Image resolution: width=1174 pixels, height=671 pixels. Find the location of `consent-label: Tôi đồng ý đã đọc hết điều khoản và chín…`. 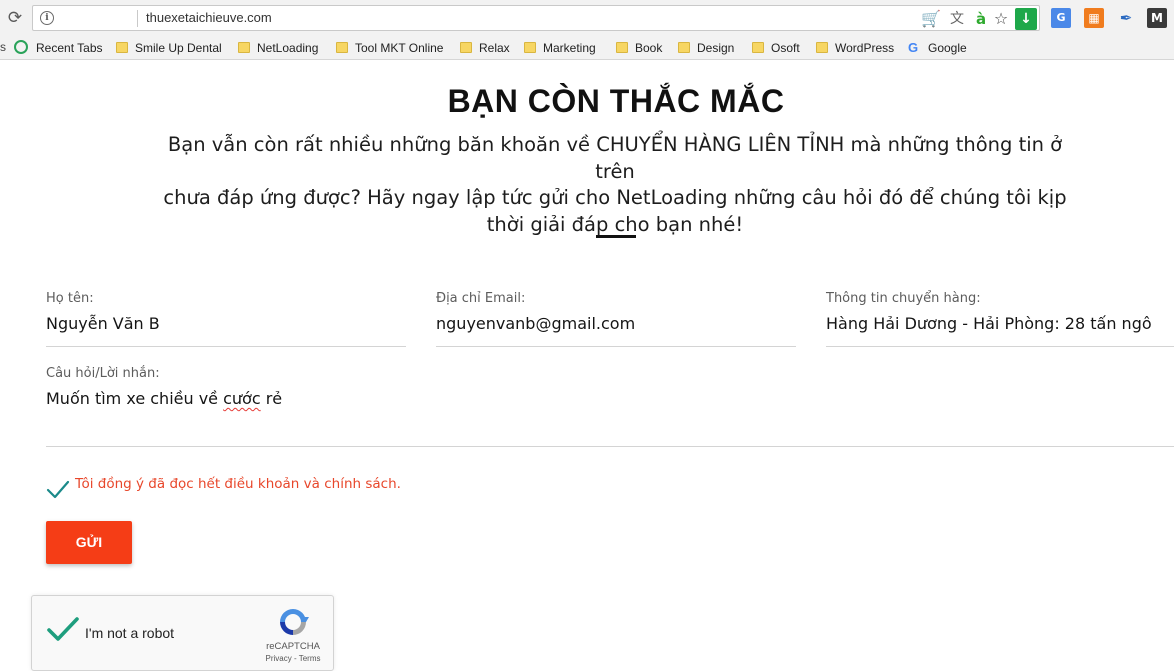

consent-label: Tôi đồng ý đã đọc hết điều khoản và chín… is located at coordinates (238, 484).